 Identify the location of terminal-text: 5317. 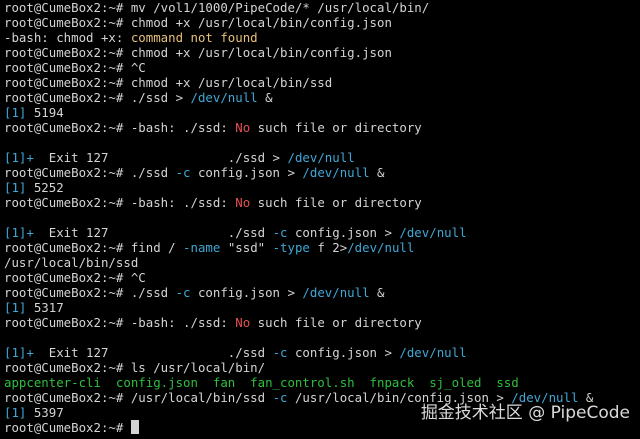
(45, 307).